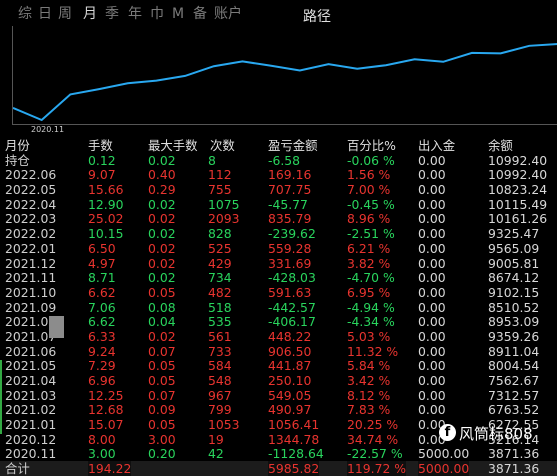 The width and height of the screenshot is (557, 476). I want to click on watermark-text: 风筒标808, so click(496, 434).